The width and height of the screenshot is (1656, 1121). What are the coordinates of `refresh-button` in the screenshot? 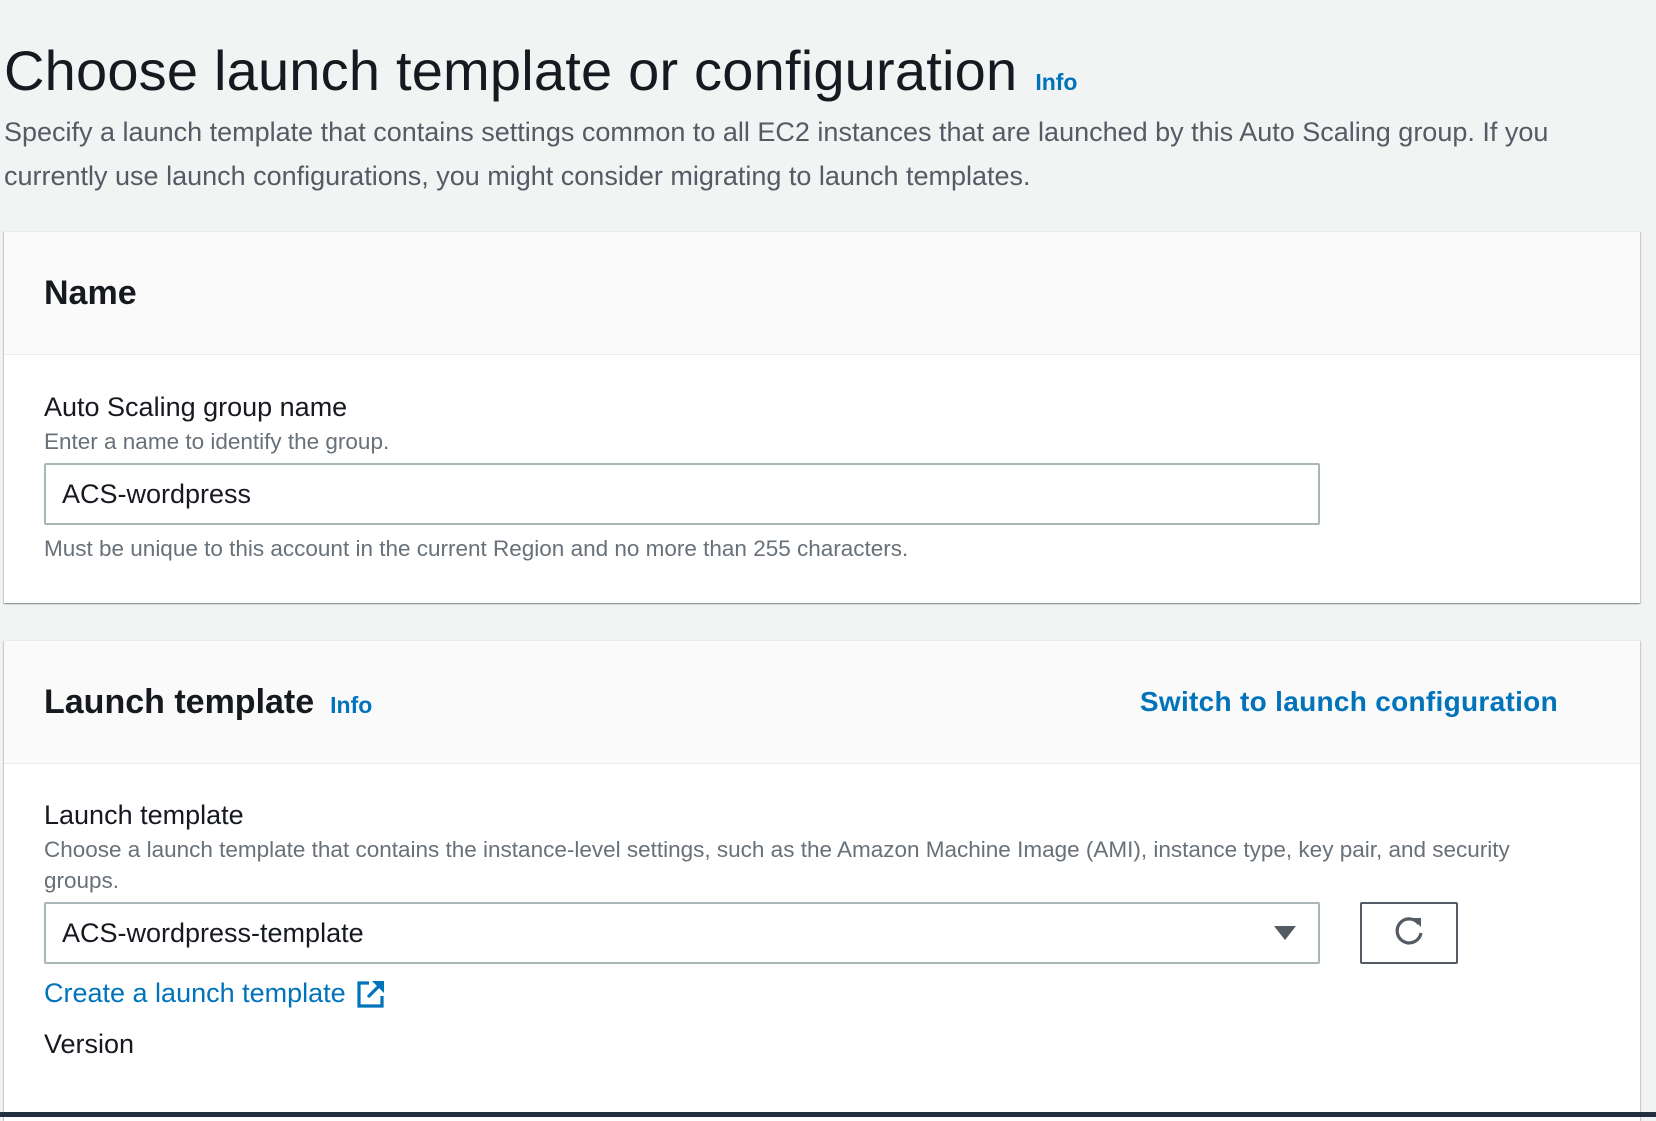 It's located at (1409, 933).